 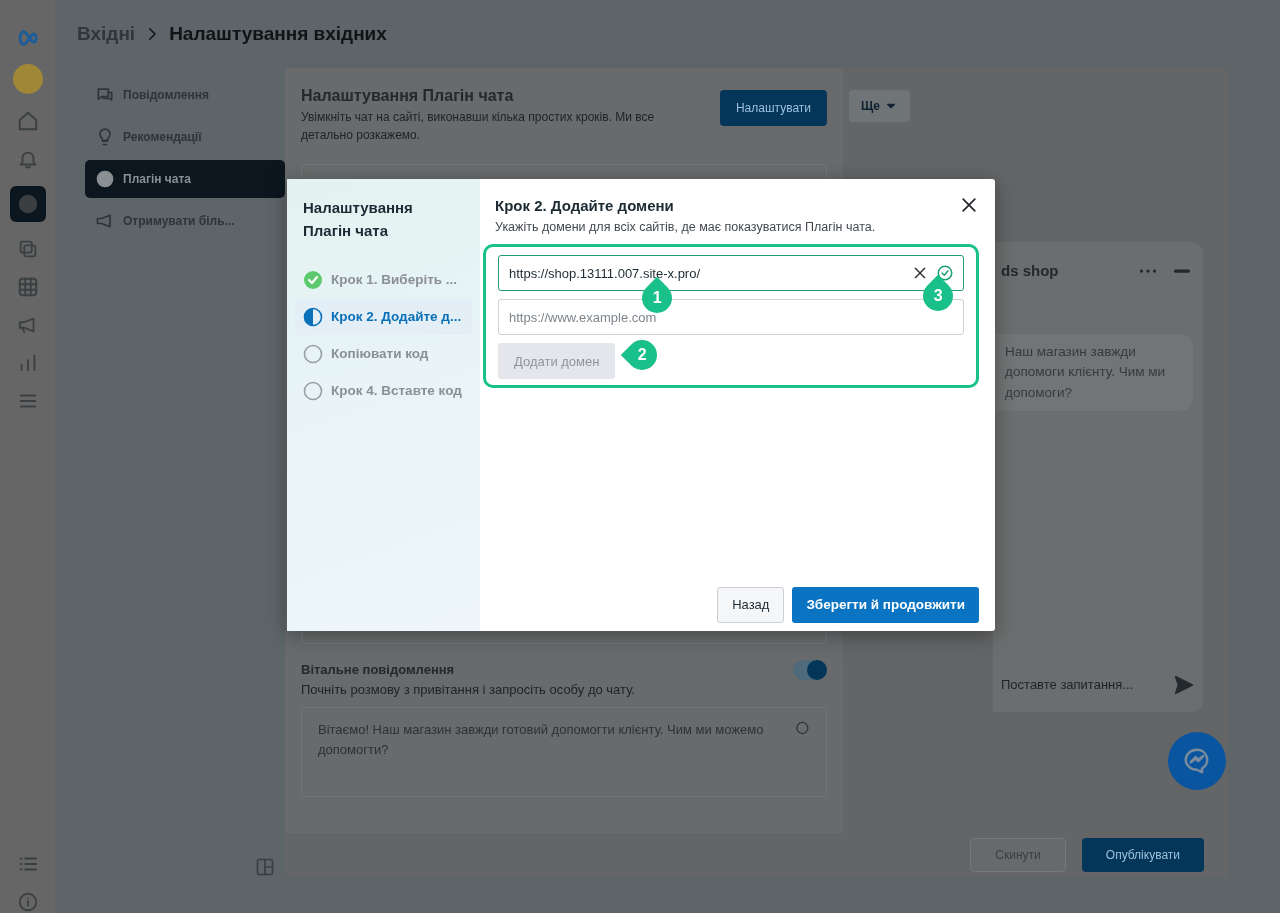 I want to click on half-circle-icon, so click(x=313, y=317).